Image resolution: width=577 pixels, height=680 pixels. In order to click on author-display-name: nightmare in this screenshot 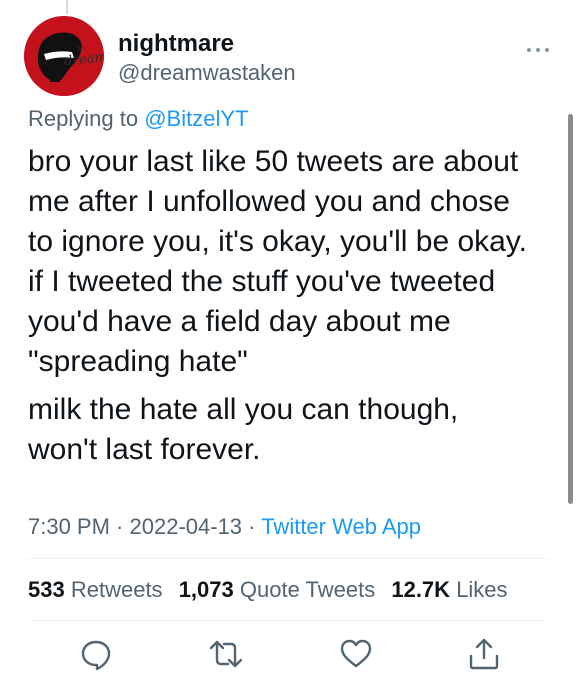, I will do `click(176, 44)`.